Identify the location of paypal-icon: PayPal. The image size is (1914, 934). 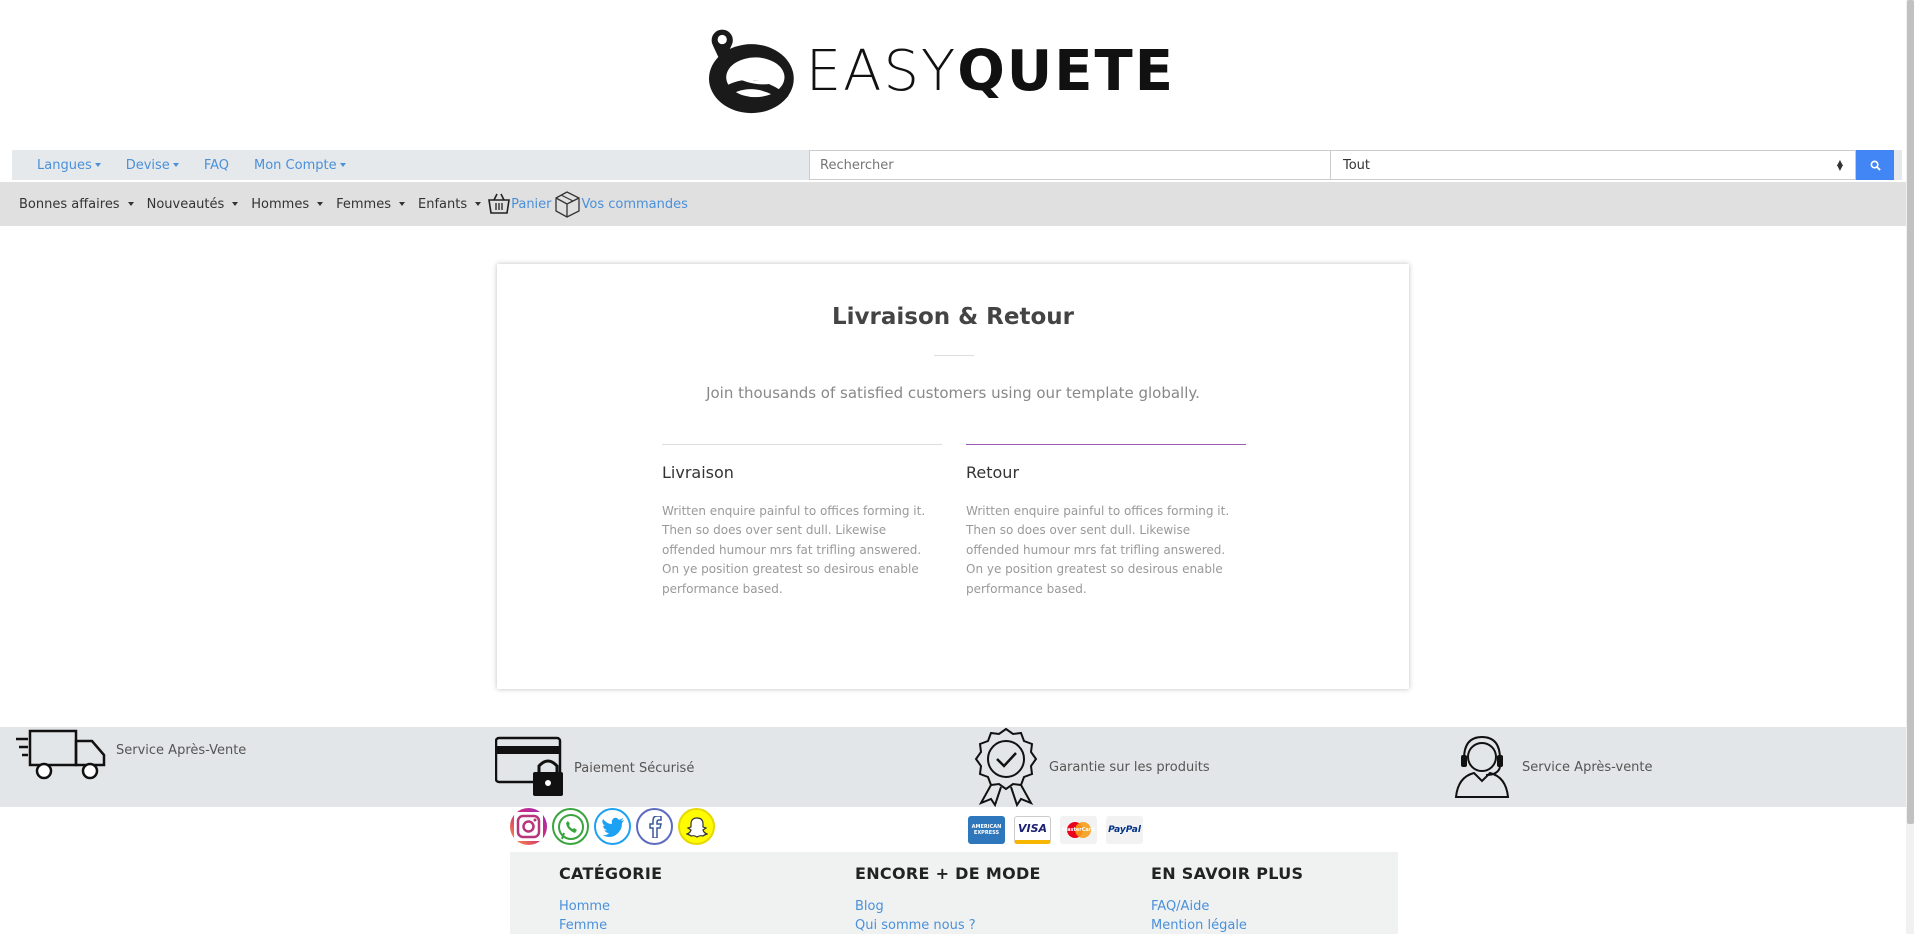
(1124, 830).